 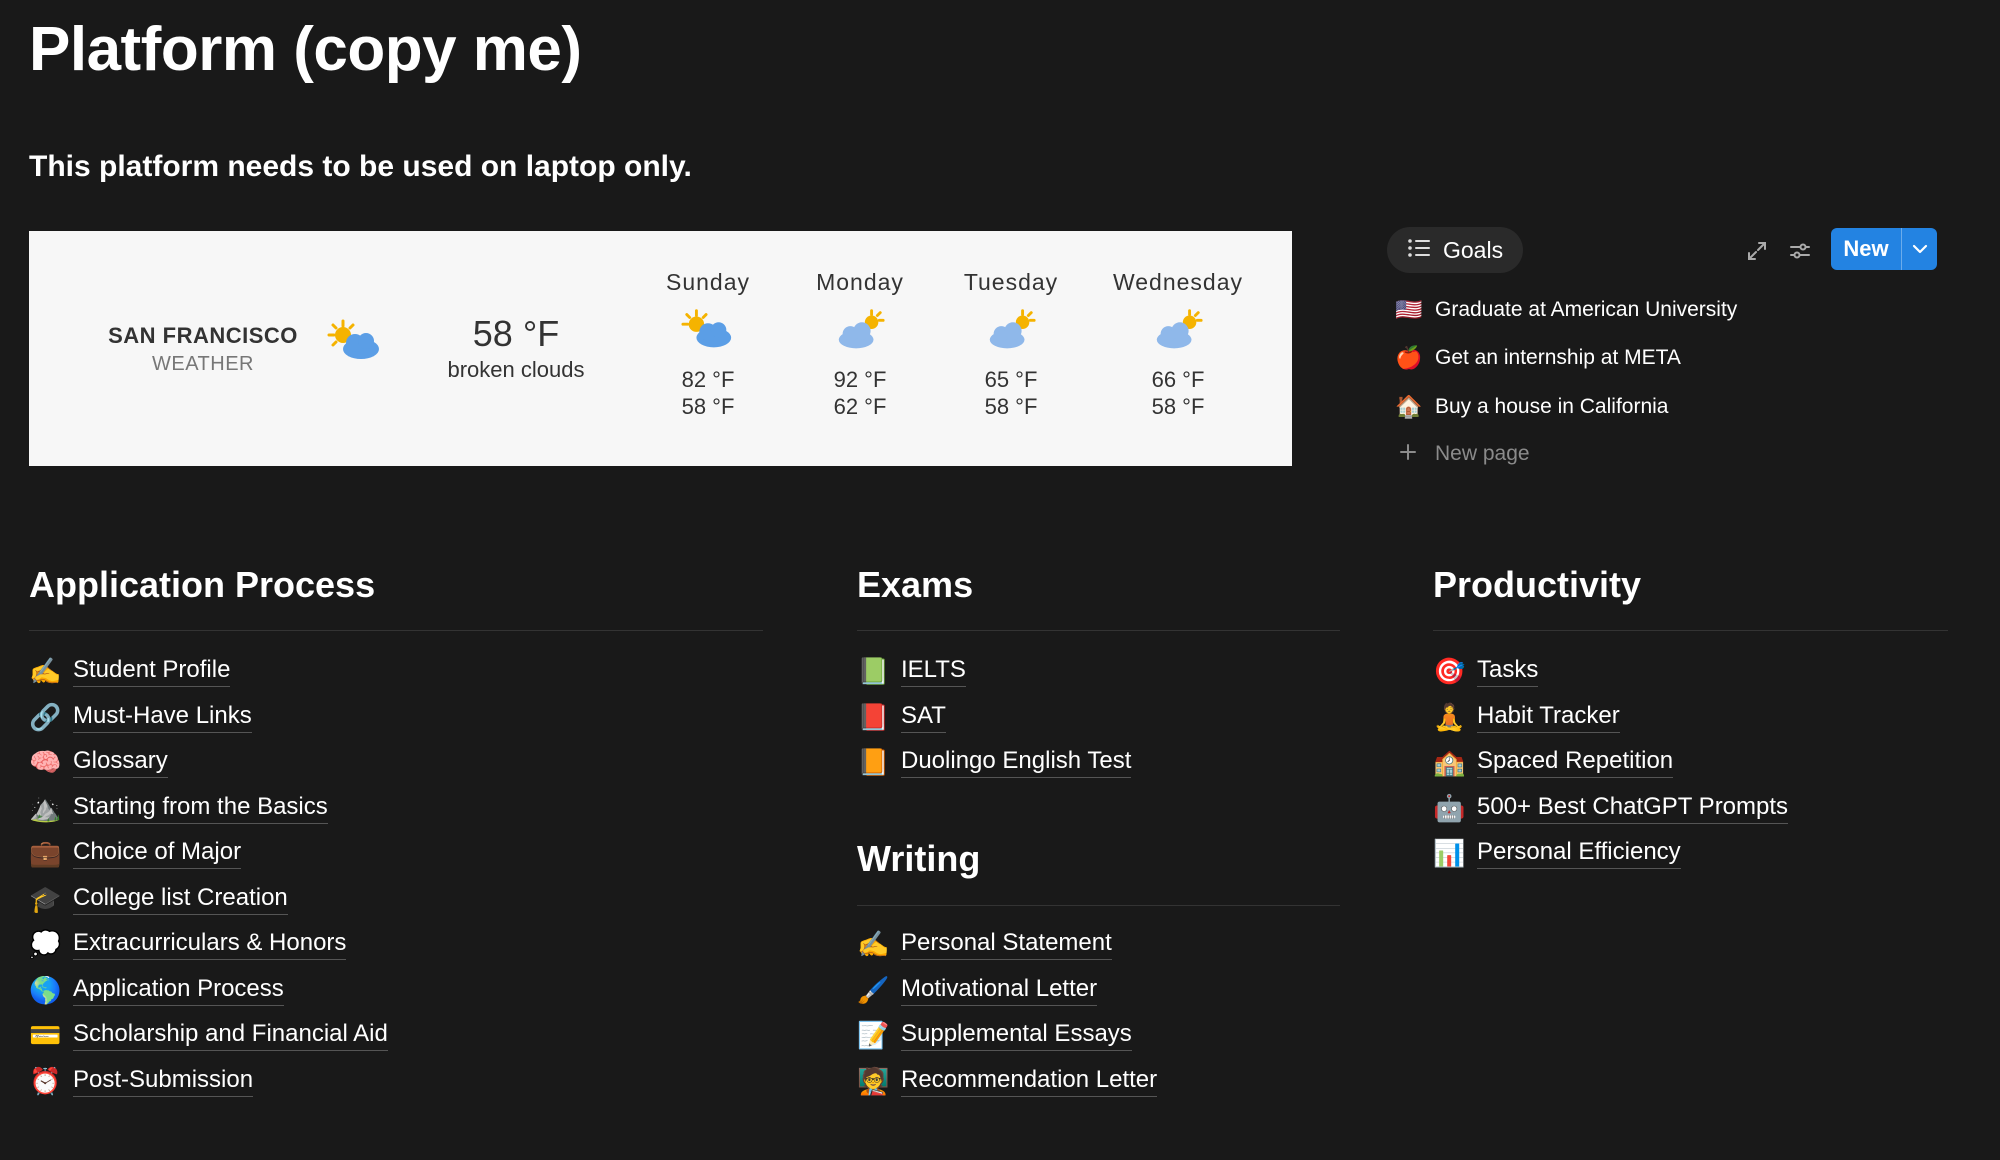 I want to click on page-title: Platform (copy me), so click(x=305, y=49).